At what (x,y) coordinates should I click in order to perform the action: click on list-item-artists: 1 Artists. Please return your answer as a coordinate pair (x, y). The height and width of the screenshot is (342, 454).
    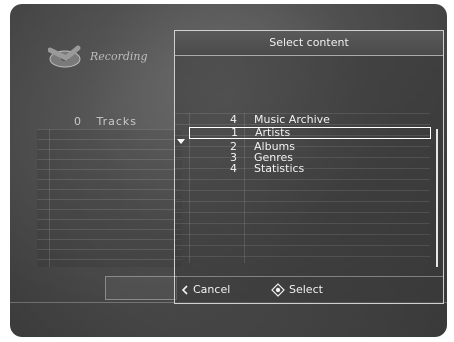
    Looking at the image, I should click on (310, 133).